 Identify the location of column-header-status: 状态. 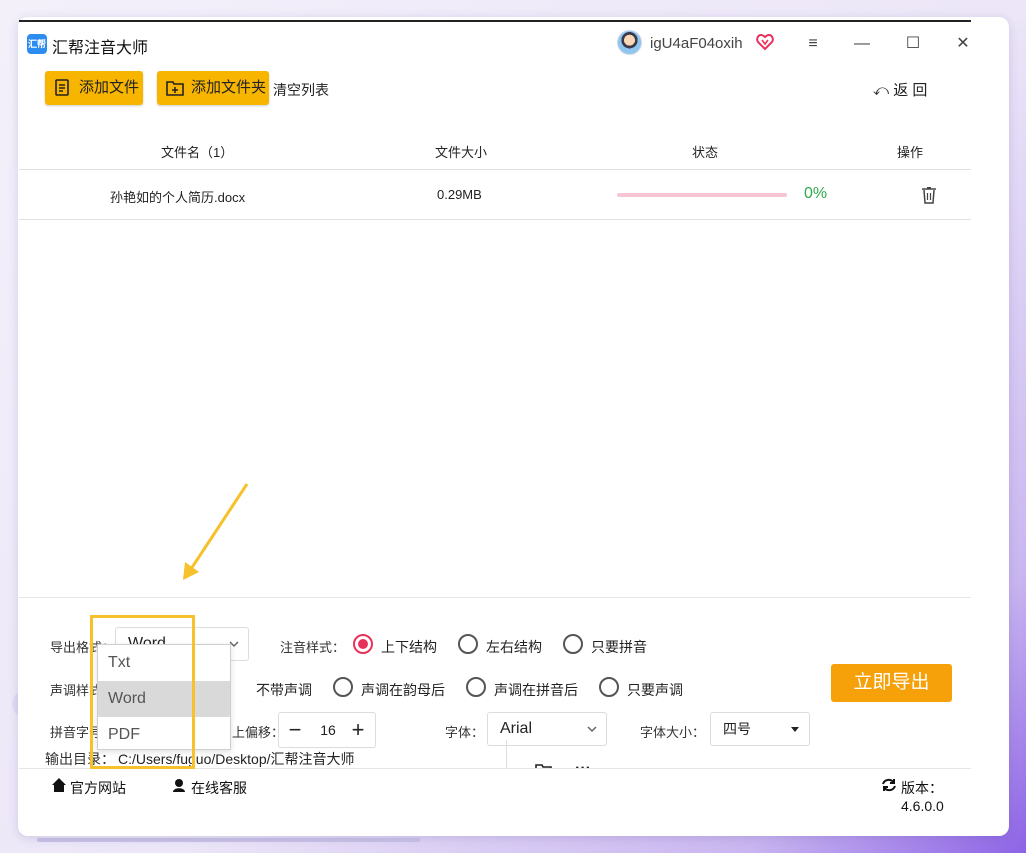
(705, 152).